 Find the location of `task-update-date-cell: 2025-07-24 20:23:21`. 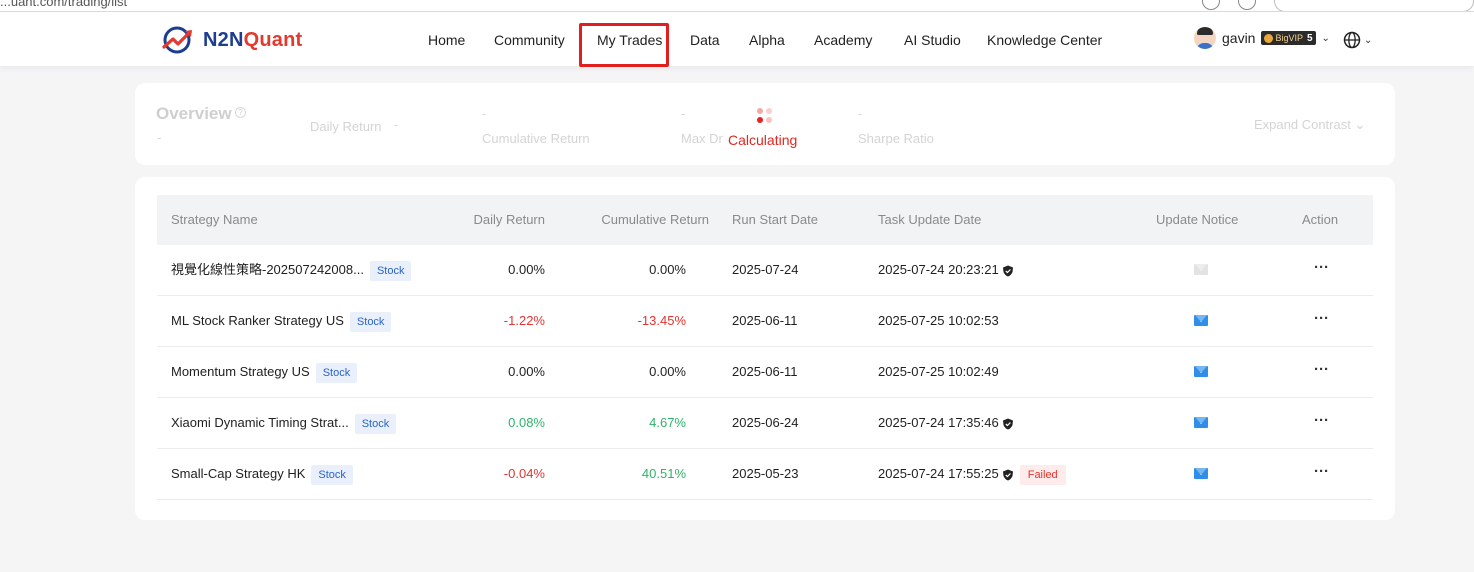

task-update-date-cell: 2025-07-24 20:23:21 is located at coordinates (946, 270).